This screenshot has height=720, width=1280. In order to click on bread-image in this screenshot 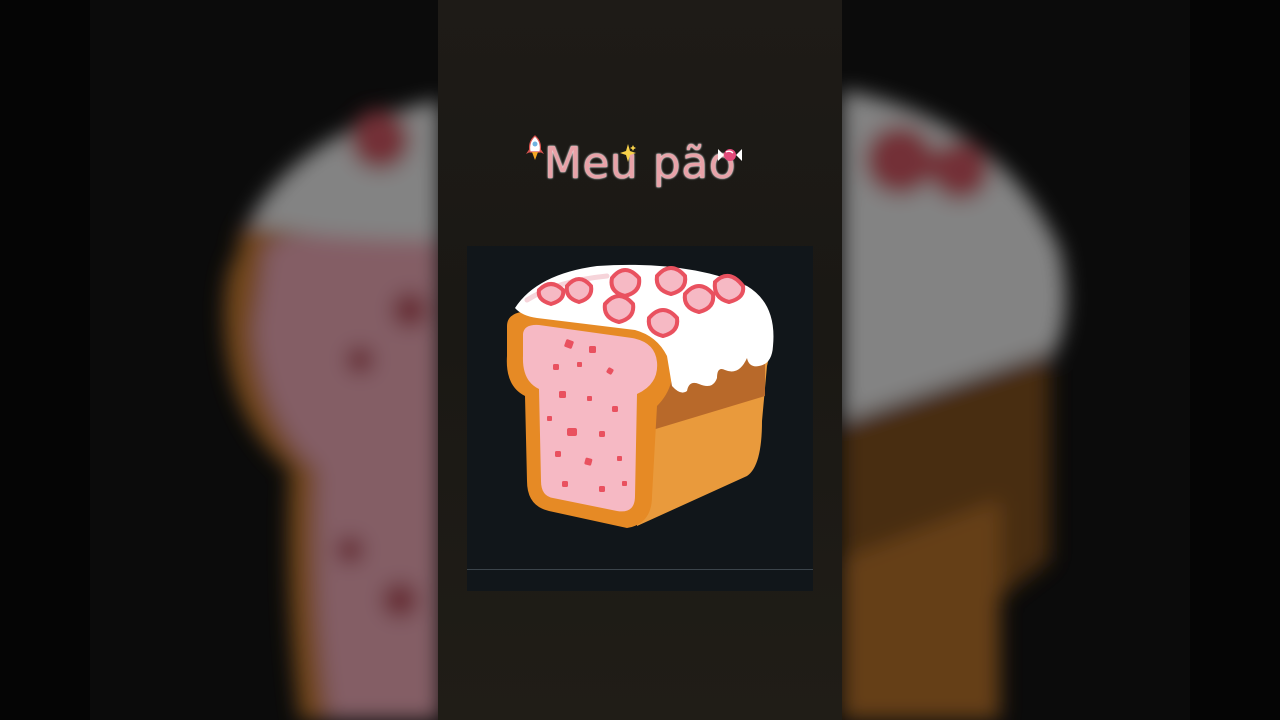, I will do `click(640, 418)`.